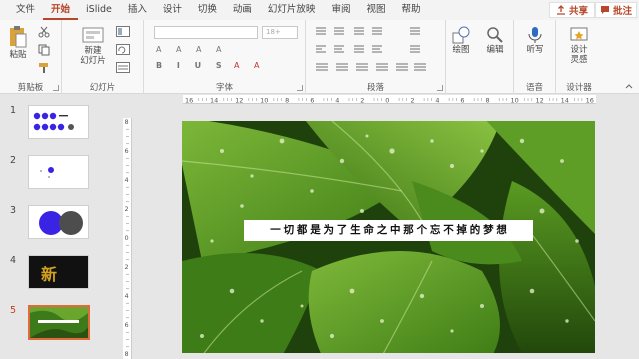 The width and height of the screenshot is (639, 359). I want to click on microphone-icon, so click(535, 35).